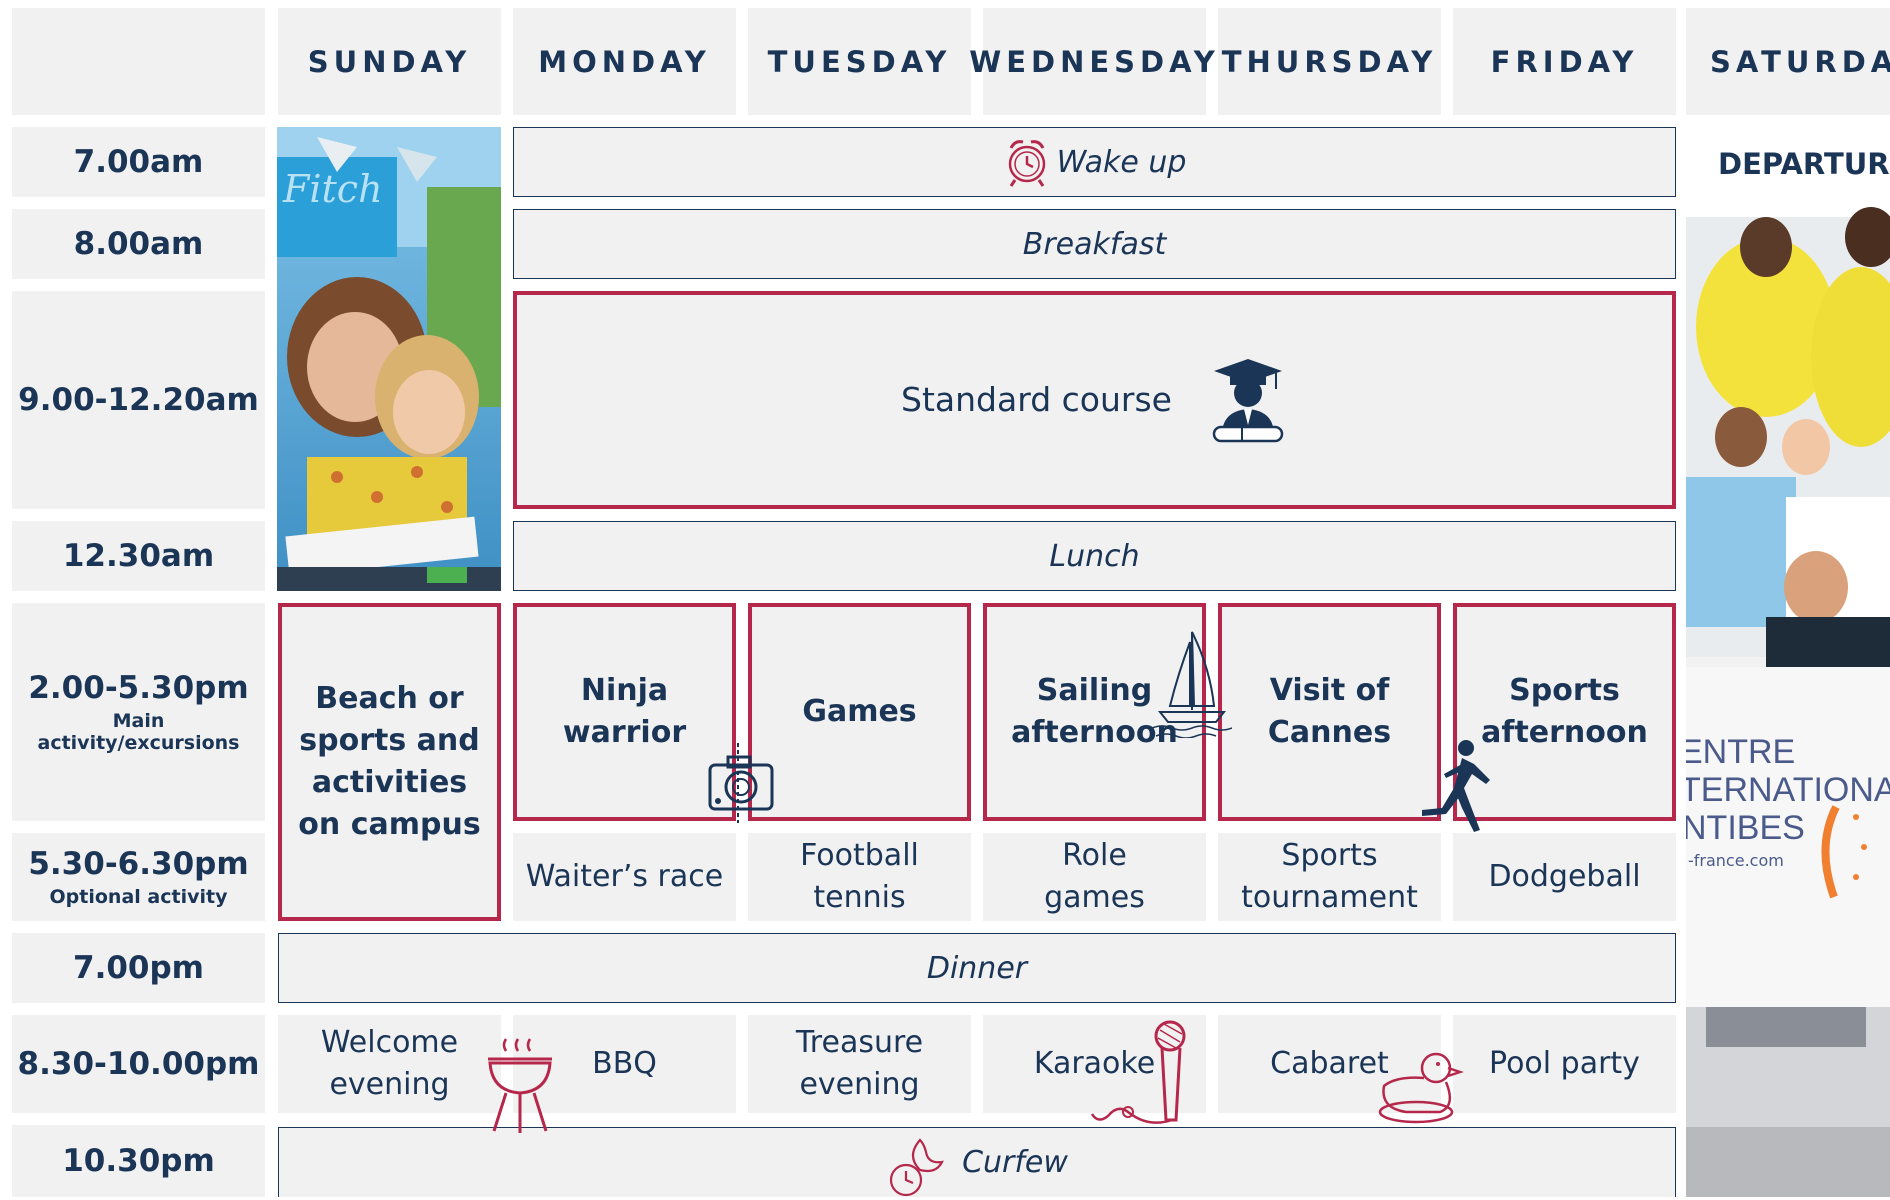  I want to click on optional-friday: Dodgeball, so click(1564, 877).